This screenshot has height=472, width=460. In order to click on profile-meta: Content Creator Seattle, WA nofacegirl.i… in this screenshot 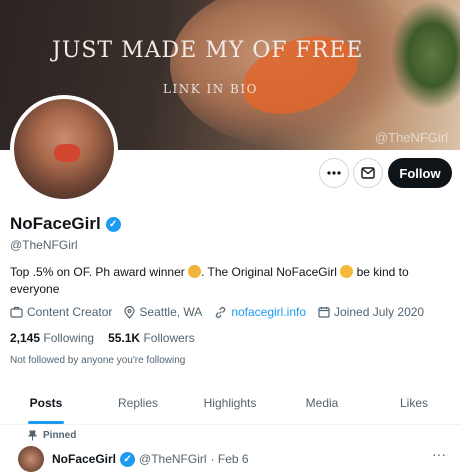, I will do `click(217, 312)`.